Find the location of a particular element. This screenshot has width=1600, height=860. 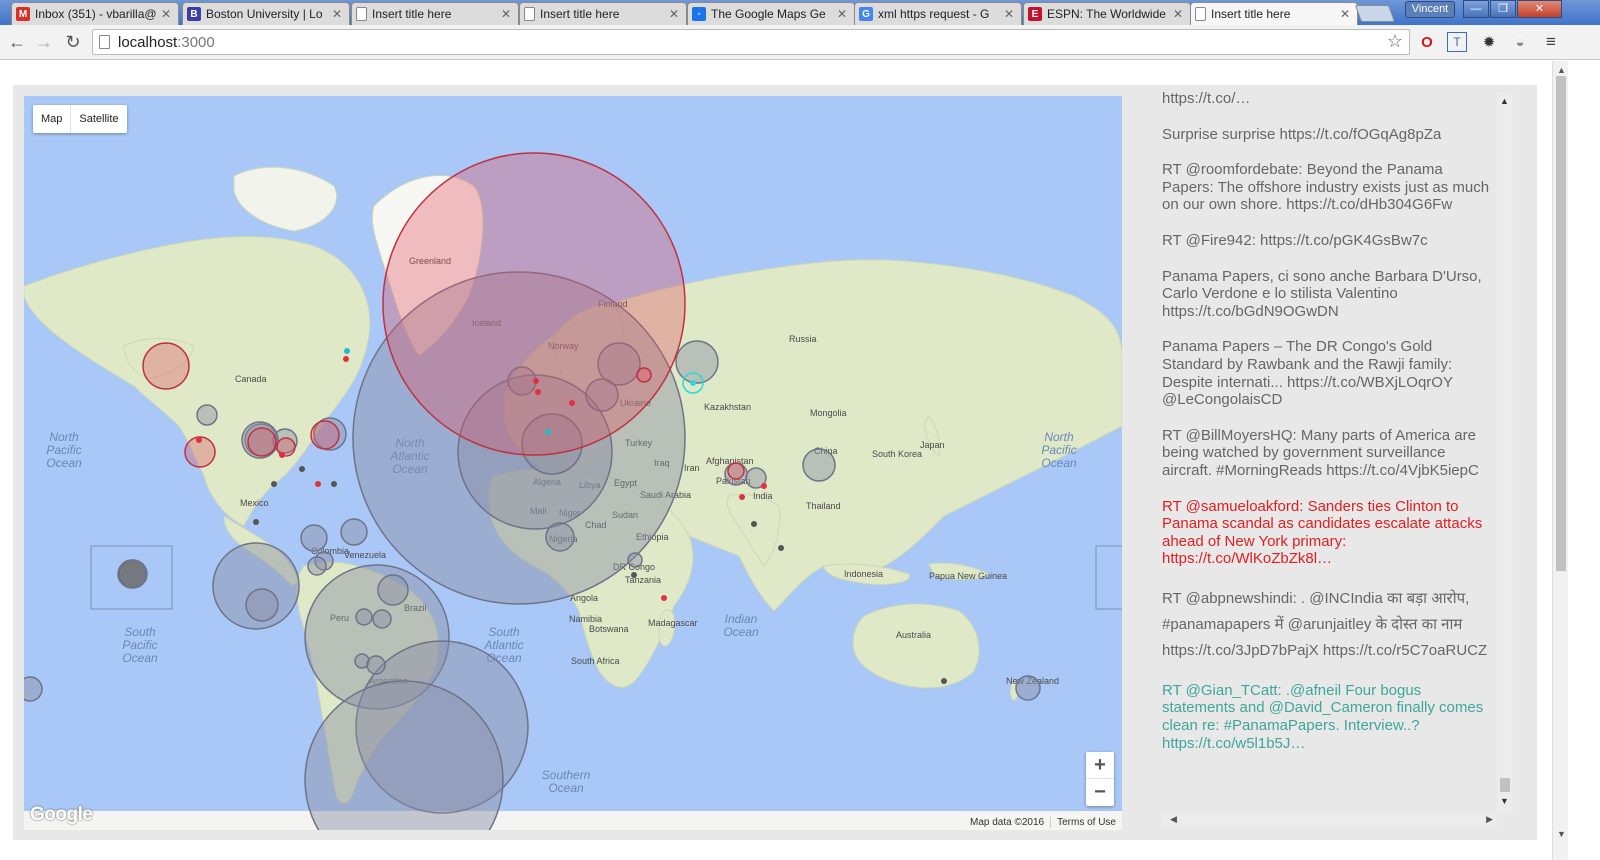

page-scroll-up-icon: ▲ is located at coordinates (1561, 70).